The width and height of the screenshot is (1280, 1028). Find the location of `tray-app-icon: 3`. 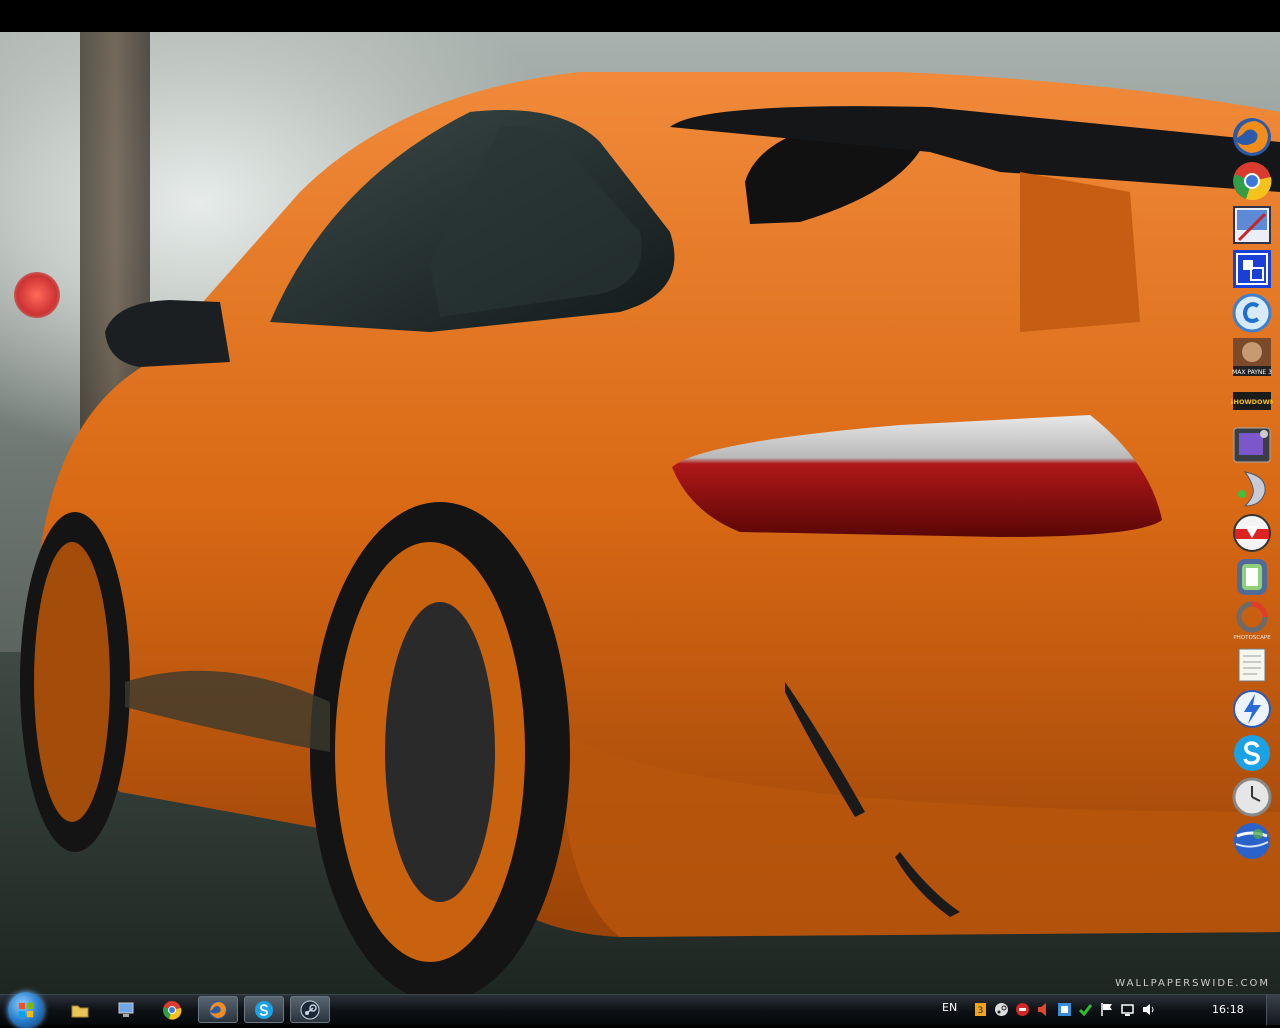

tray-app-icon: 3 is located at coordinates (980, 1009).